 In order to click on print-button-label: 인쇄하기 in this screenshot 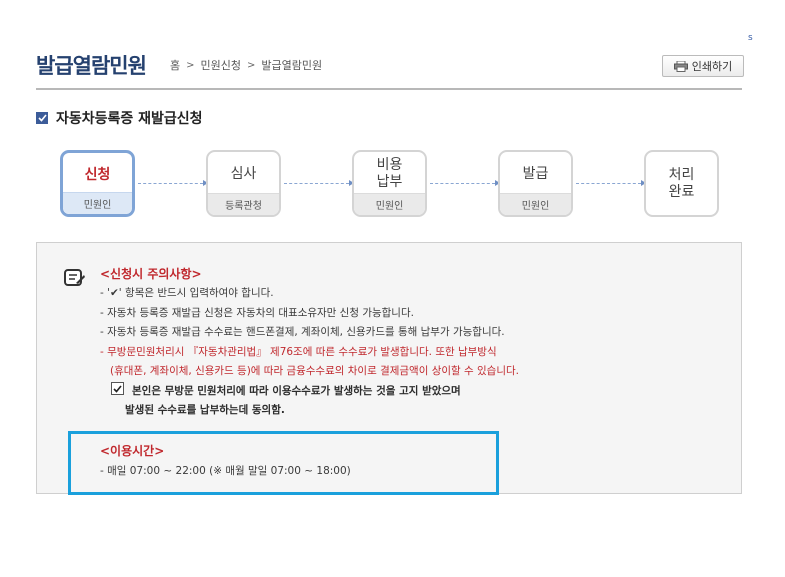, I will do `click(712, 66)`.